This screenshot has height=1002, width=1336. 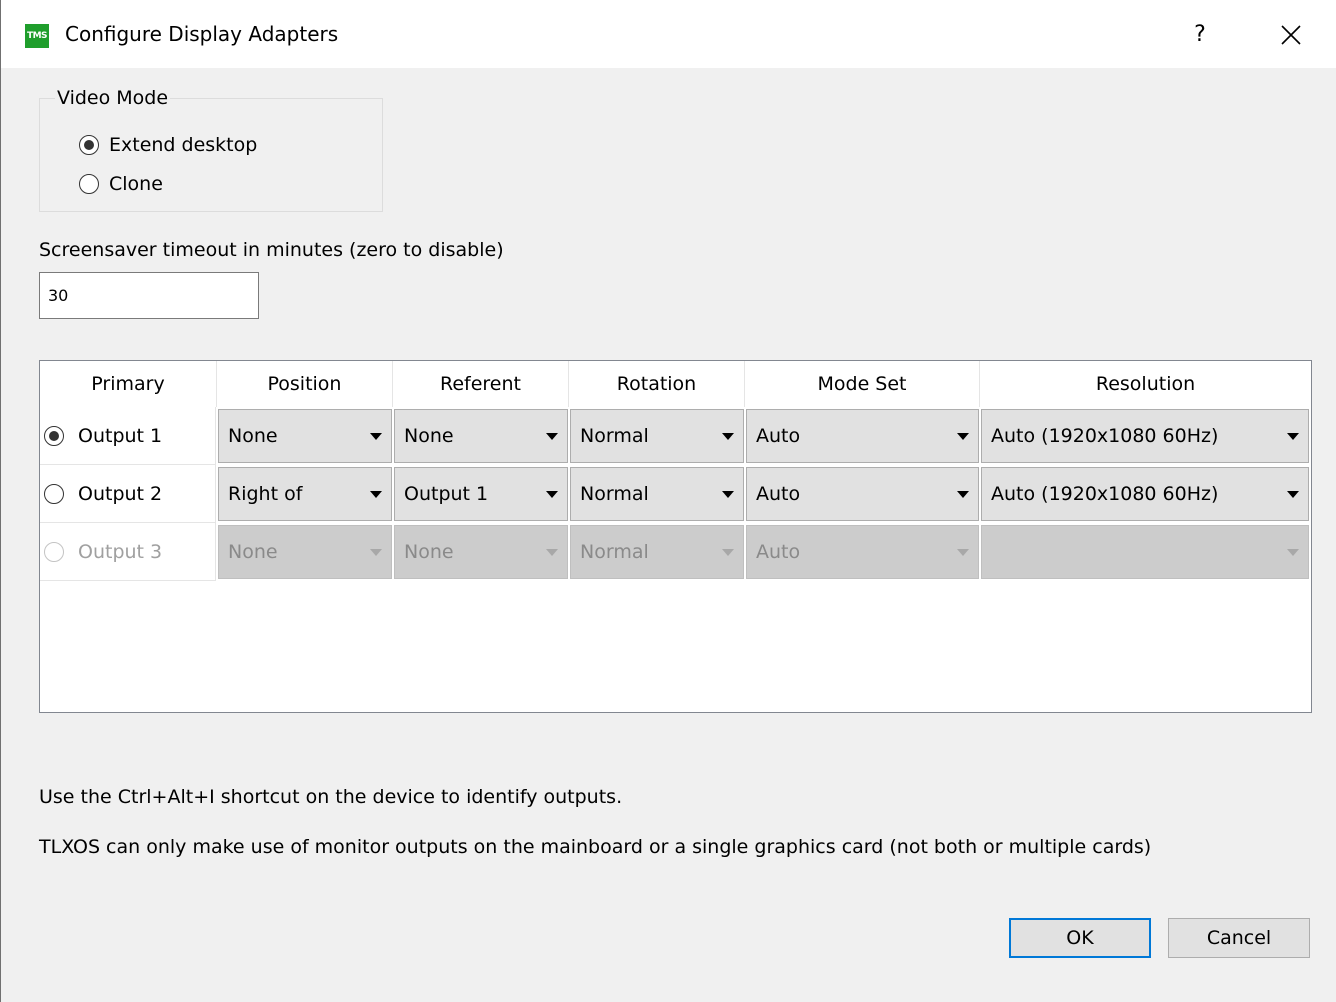 What do you see at coordinates (1080, 938) in the screenshot?
I see `ok-button: OK` at bounding box center [1080, 938].